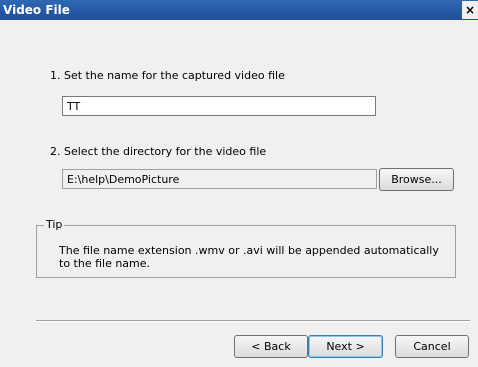 The height and width of the screenshot is (367, 478). I want to click on cancel-button: Cancel, so click(432, 346).